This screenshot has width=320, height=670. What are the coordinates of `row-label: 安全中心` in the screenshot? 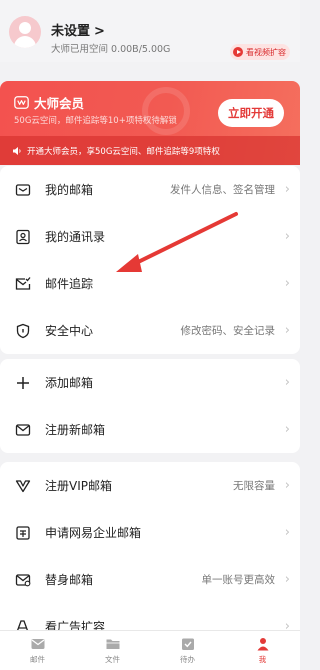 It's located at (69, 331).